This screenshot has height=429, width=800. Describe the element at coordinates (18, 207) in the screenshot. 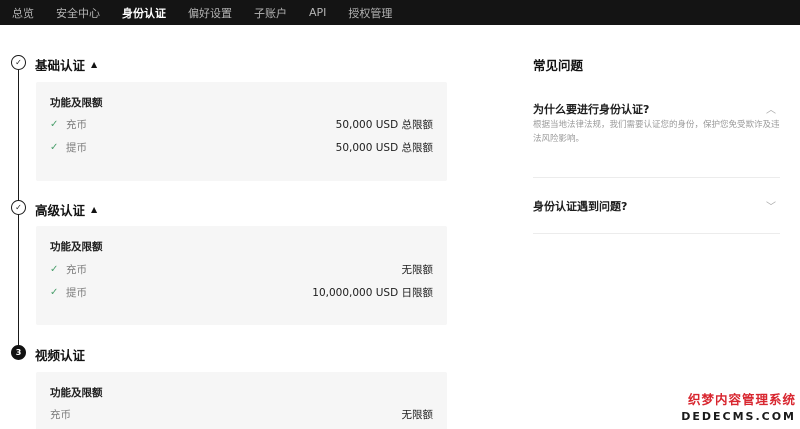

I see `step-2-check-icon: ✓` at that location.